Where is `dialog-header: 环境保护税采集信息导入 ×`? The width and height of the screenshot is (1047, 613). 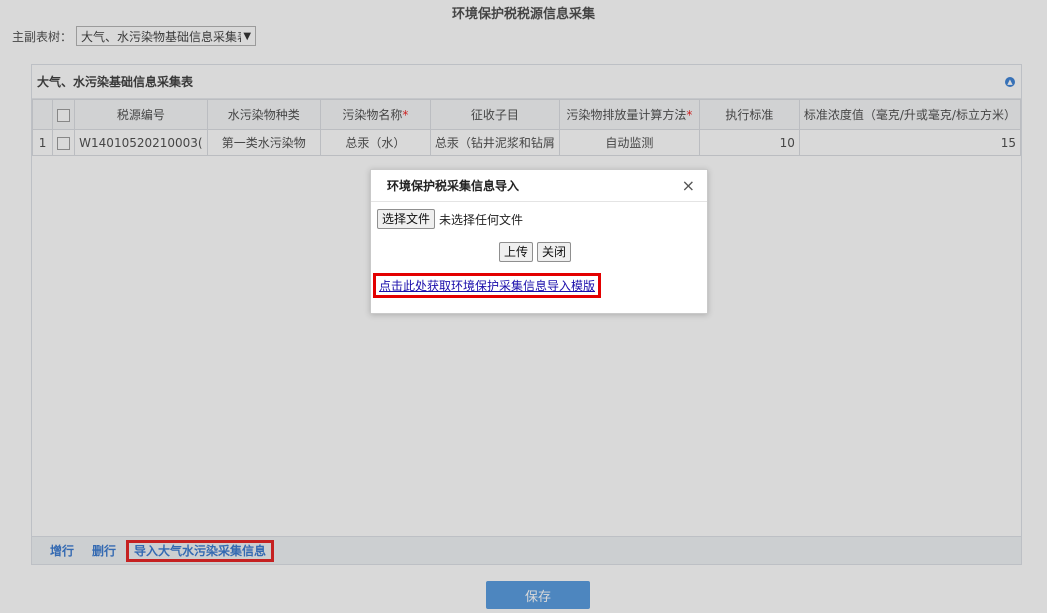 dialog-header: 环境保护税采集信息导入 × is located at coordinates (539, 186).